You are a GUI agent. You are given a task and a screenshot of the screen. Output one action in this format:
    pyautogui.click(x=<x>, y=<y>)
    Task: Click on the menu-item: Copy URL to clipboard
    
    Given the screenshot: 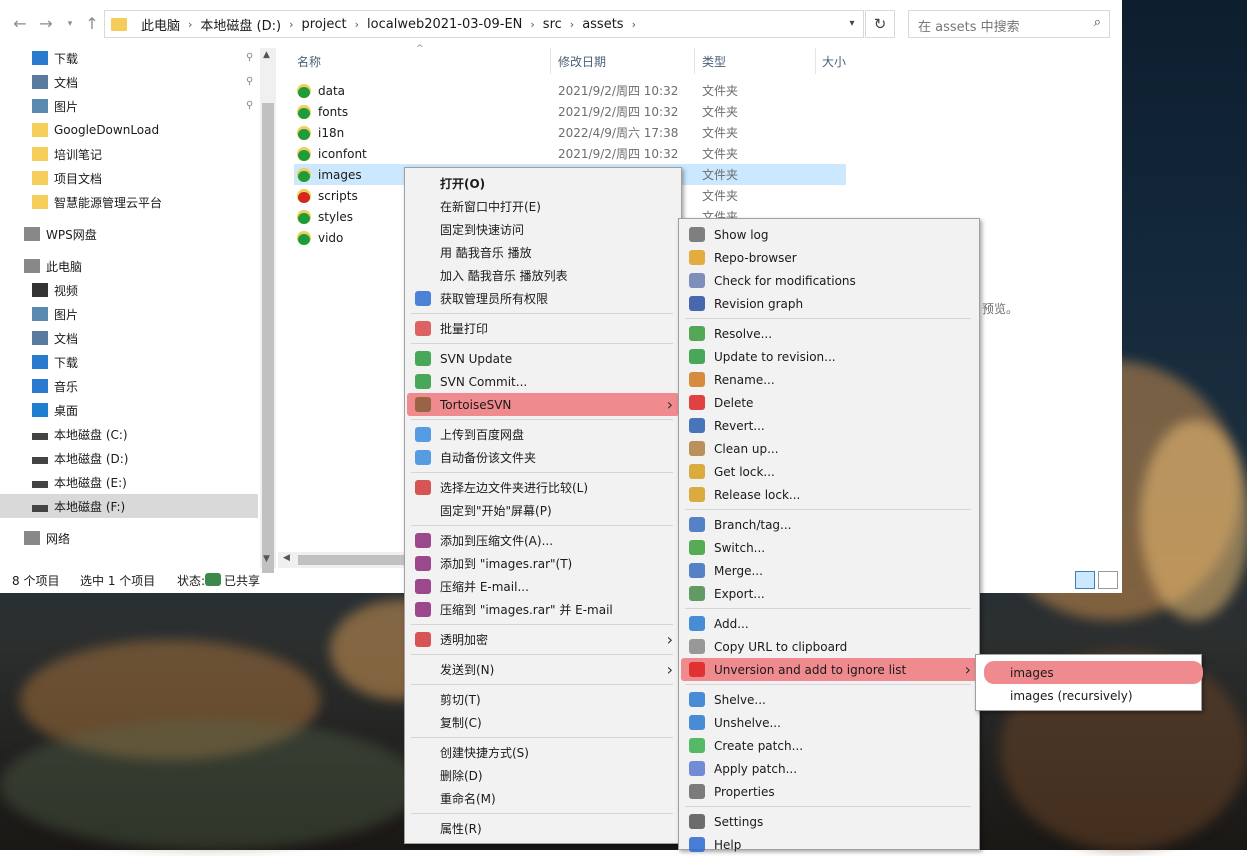 What is the action you would take?
    pyautogui.click(x=829, y=646)
    